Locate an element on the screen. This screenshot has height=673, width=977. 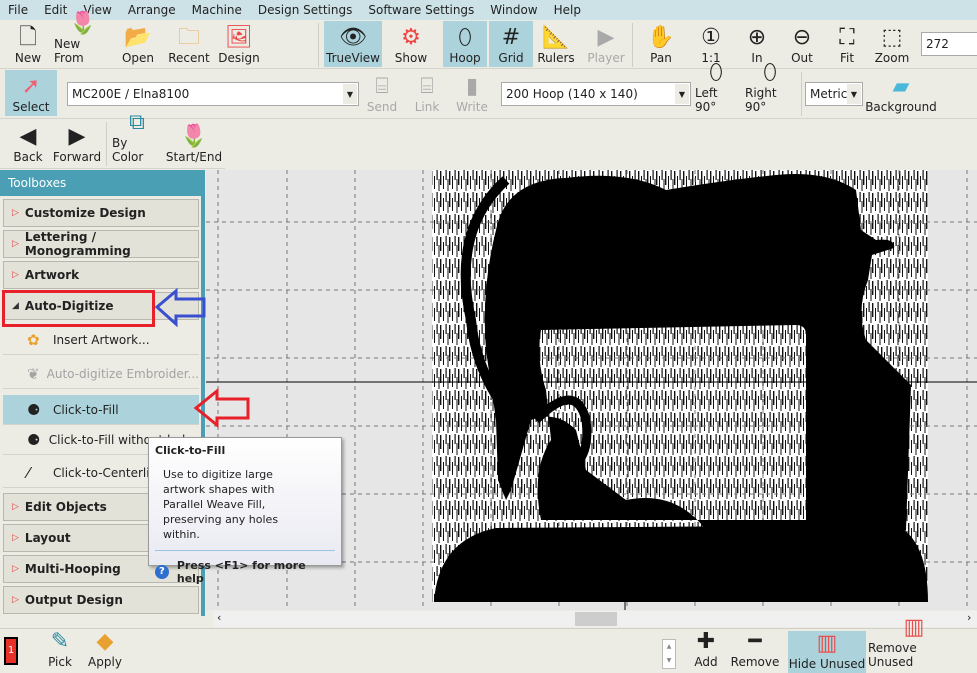
back-arrow-icon: ◀ is located at coordinates (28, 136).